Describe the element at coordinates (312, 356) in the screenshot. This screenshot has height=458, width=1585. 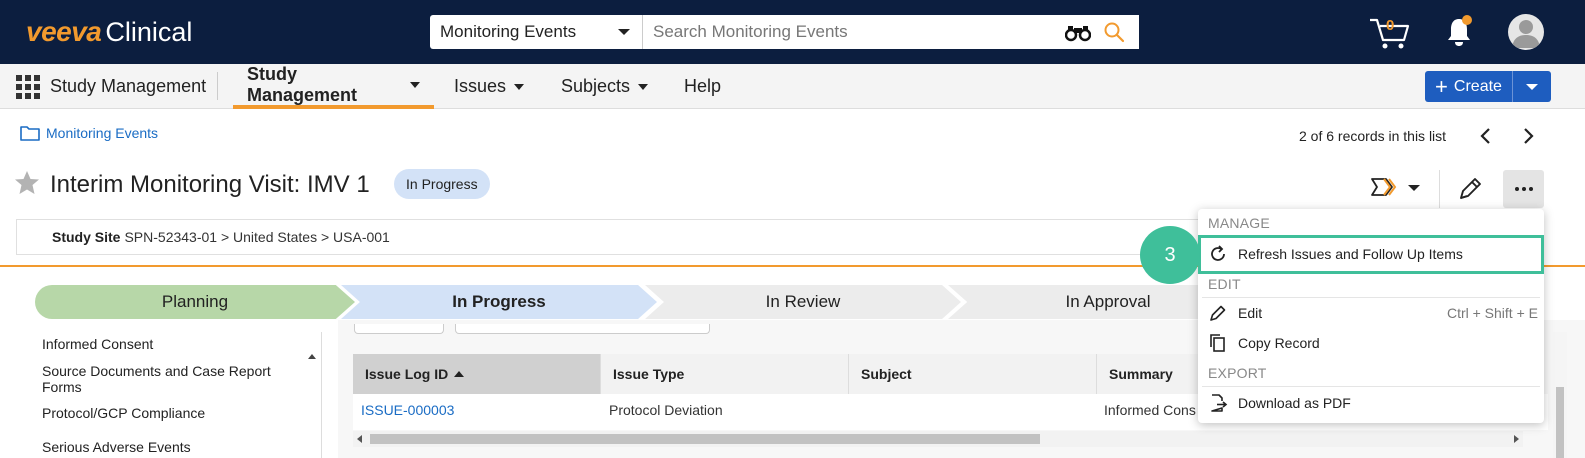
I see `scroll-up-icon` at that location.